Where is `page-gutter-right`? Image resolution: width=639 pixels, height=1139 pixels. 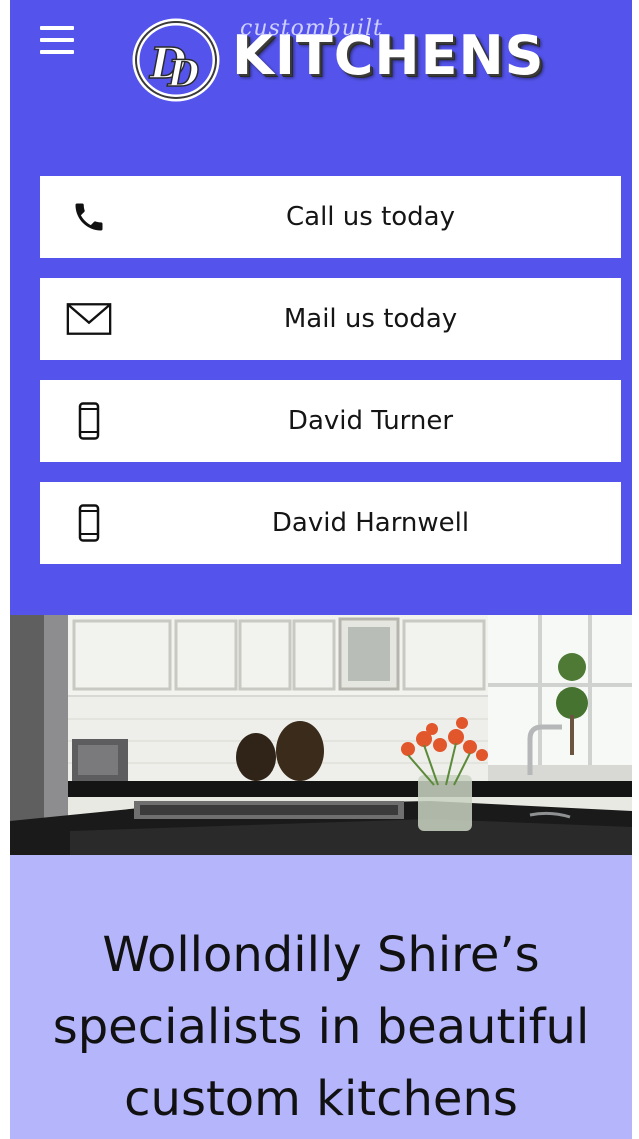 page-gutter-right is located at coordinates (635, 569).